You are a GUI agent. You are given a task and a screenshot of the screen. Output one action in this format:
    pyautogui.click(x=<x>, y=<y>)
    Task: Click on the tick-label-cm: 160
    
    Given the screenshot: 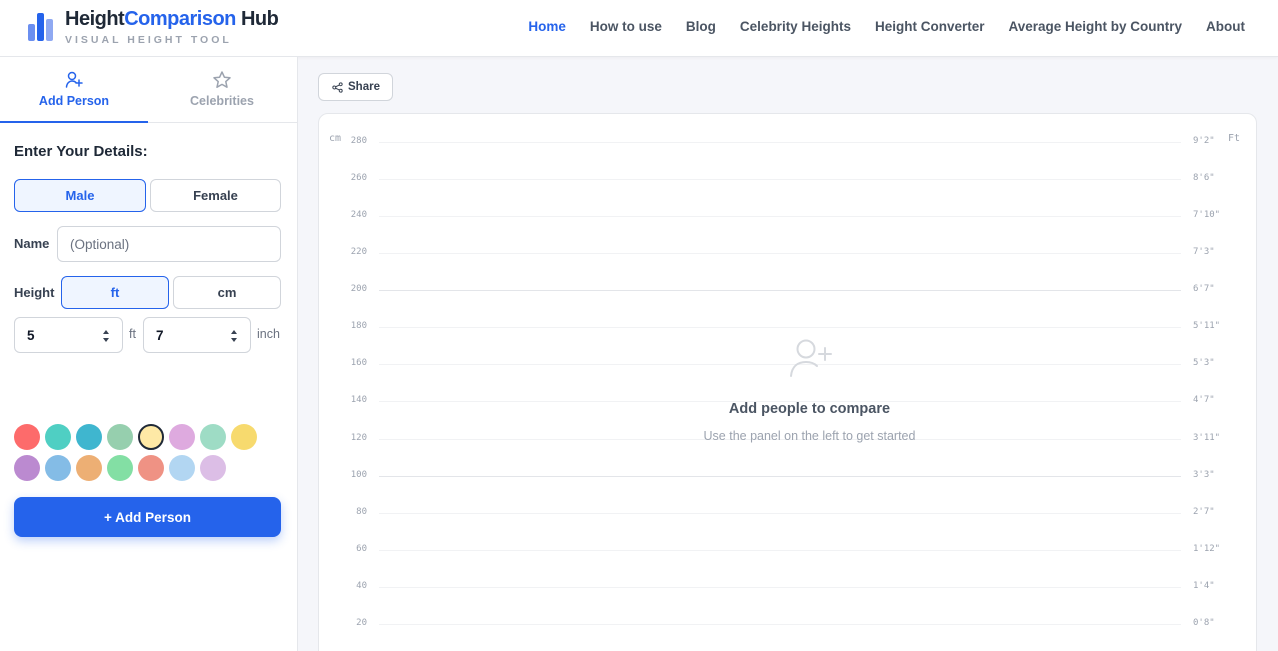 What is the action you would take?
    pyautogui.click(x=358, y=363)
    